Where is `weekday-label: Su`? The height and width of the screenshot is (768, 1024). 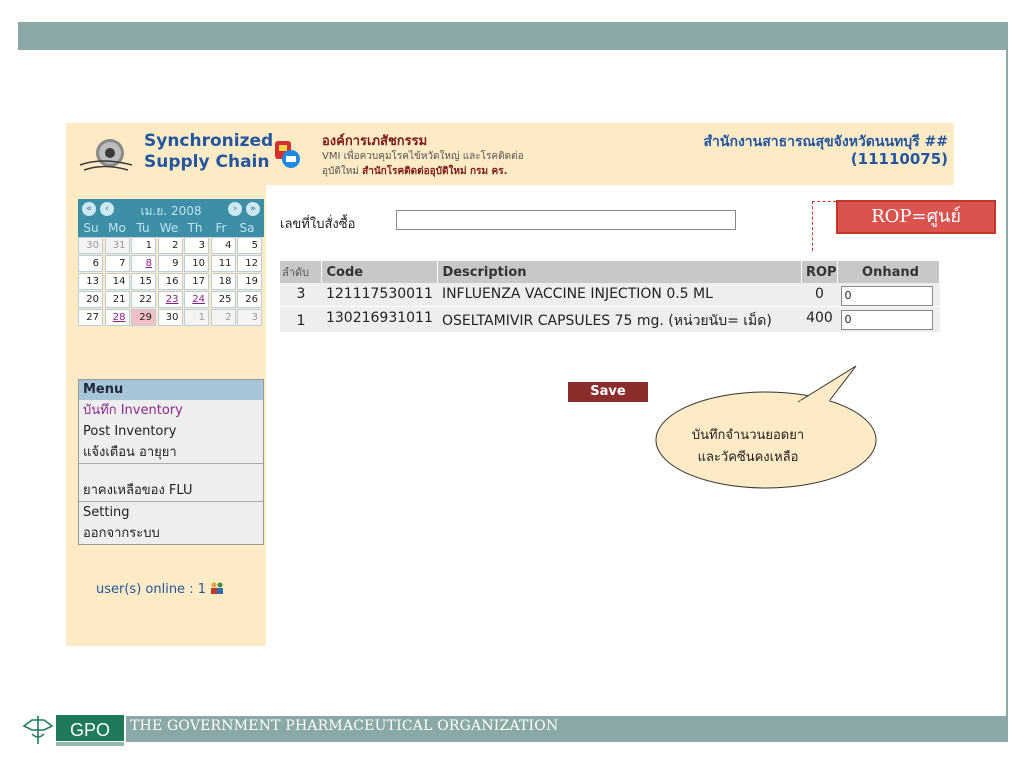
weekday-label: Su is located at coordinates (91, 228).